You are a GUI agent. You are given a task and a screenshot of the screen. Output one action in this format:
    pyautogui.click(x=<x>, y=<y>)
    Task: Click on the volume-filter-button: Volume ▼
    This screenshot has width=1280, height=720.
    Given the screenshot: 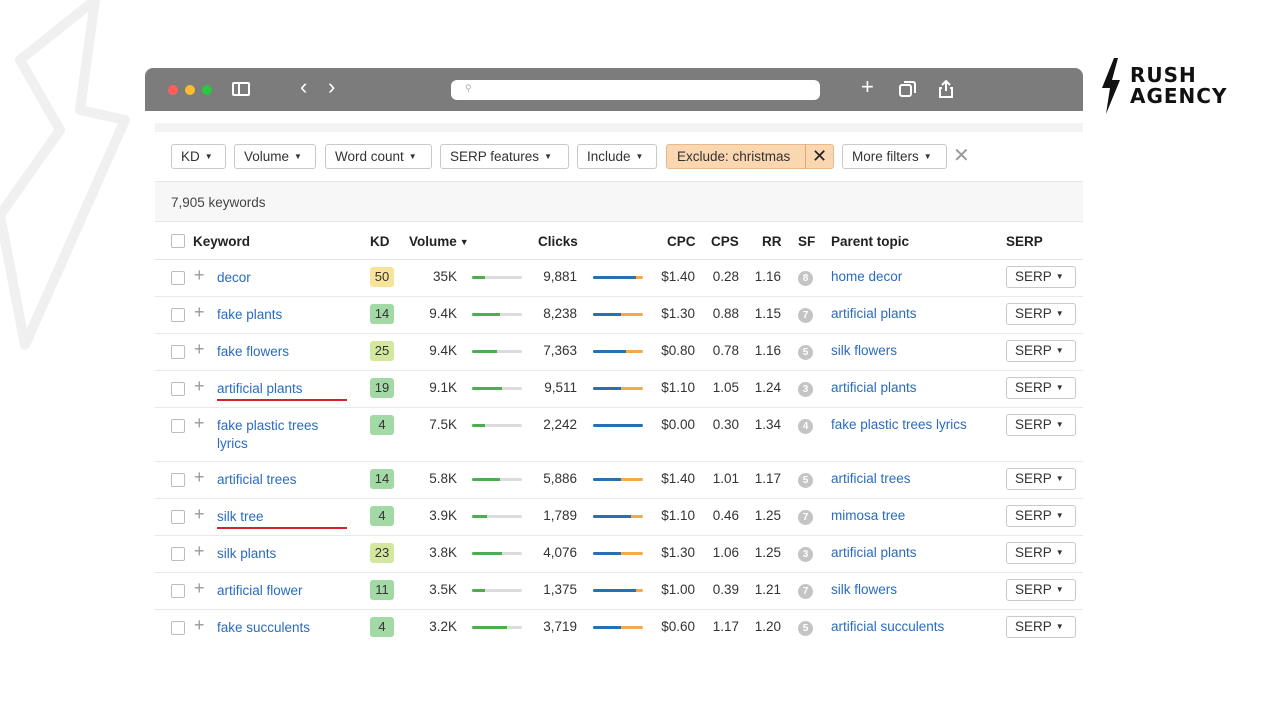 What is the action you would take?
    pyautogui.click(x=275, y=156)
    